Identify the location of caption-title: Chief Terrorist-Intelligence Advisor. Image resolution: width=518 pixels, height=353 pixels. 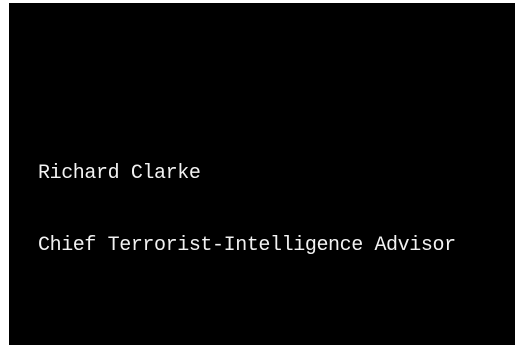
(247, 245).